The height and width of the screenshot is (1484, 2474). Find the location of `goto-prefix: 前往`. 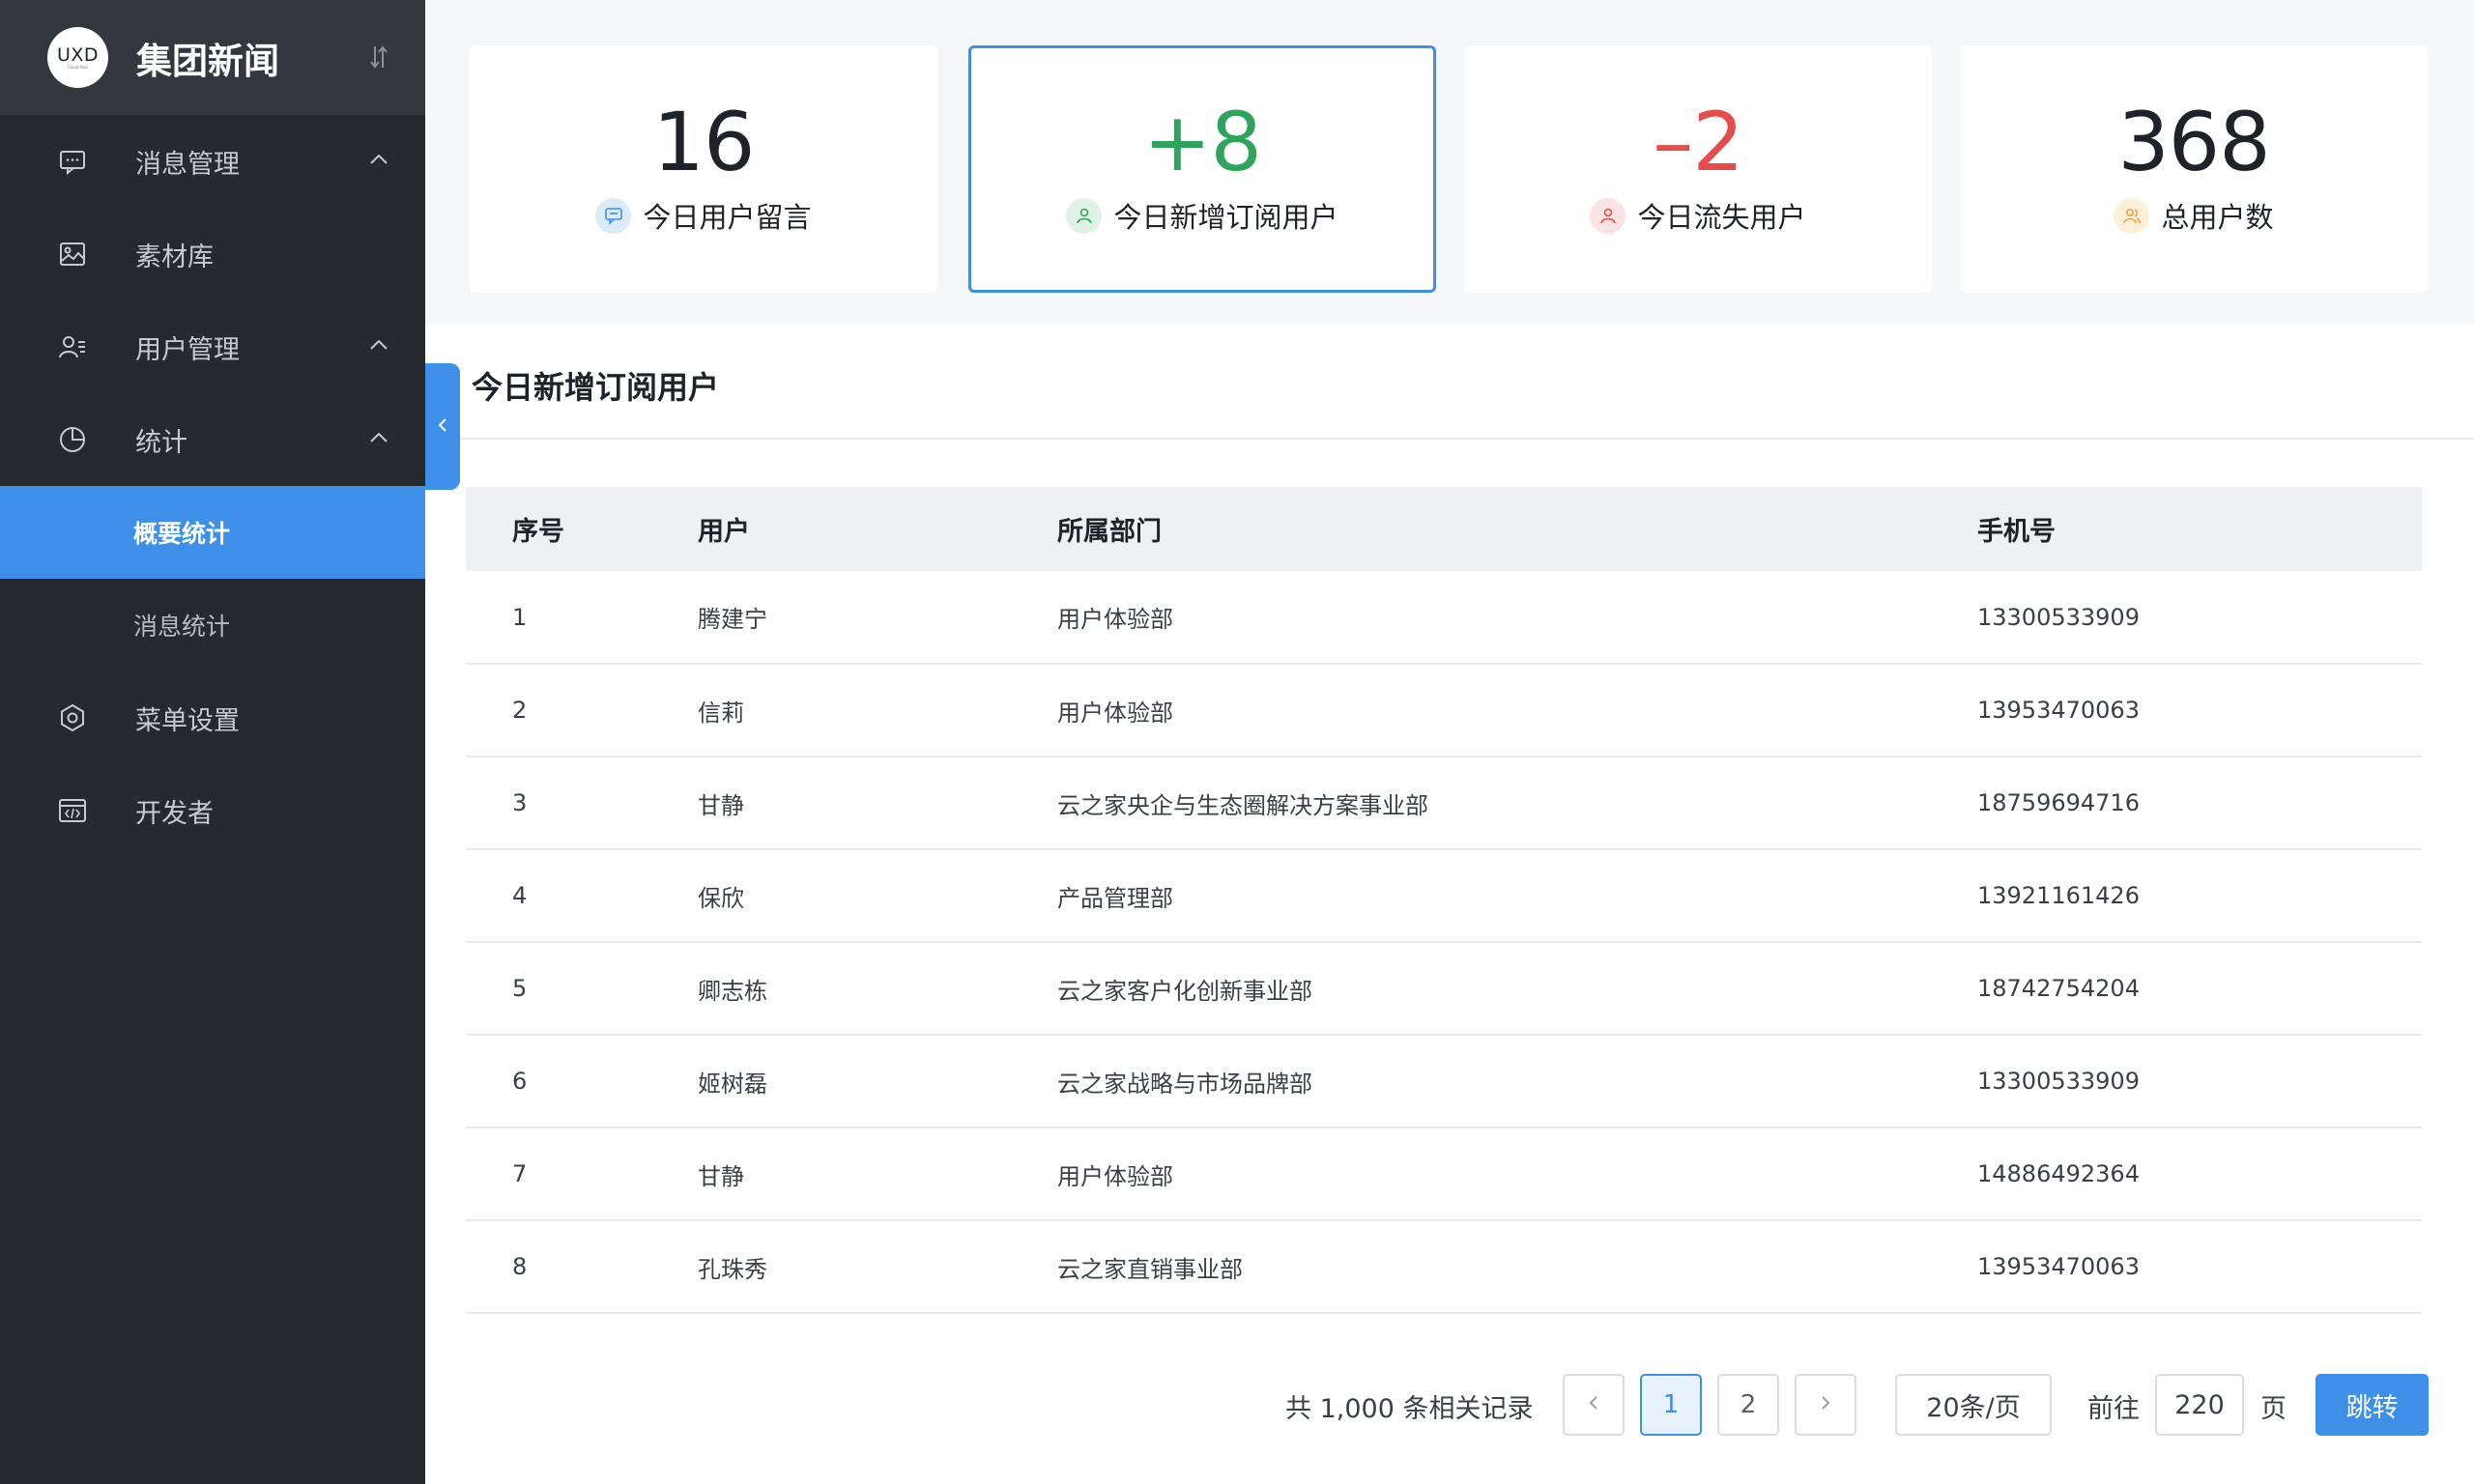

goto-prefix: 前往 is located at coordinates (2113, 1409).